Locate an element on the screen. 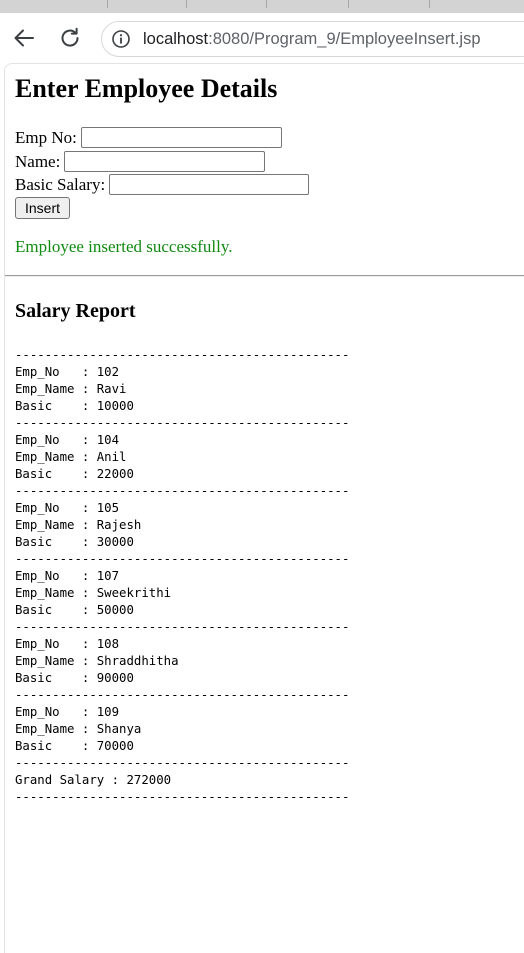  name-input is located at coordinates (165, 161).